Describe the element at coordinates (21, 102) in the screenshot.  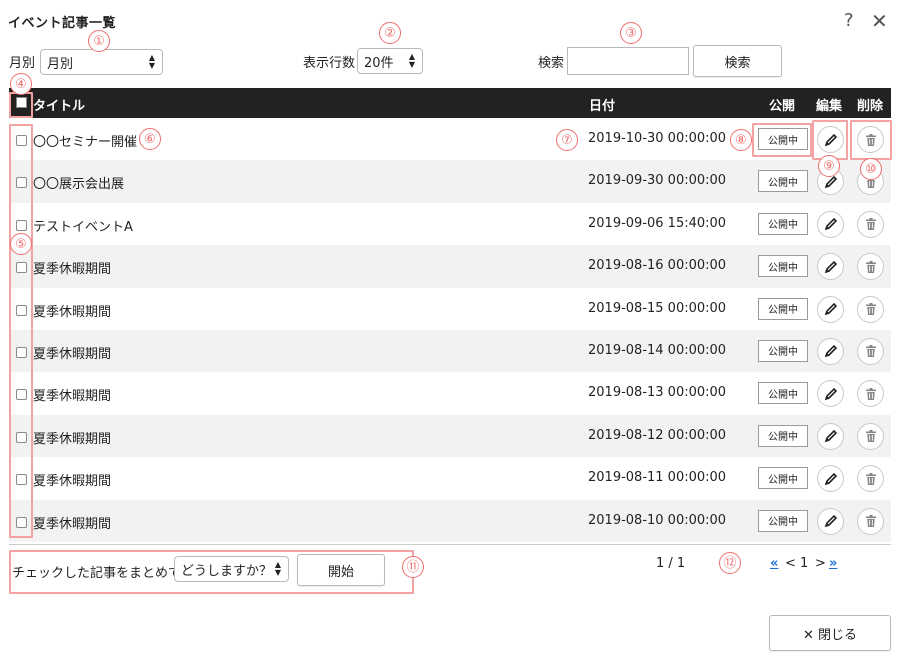
I see `select-all-checkbox` at that location.